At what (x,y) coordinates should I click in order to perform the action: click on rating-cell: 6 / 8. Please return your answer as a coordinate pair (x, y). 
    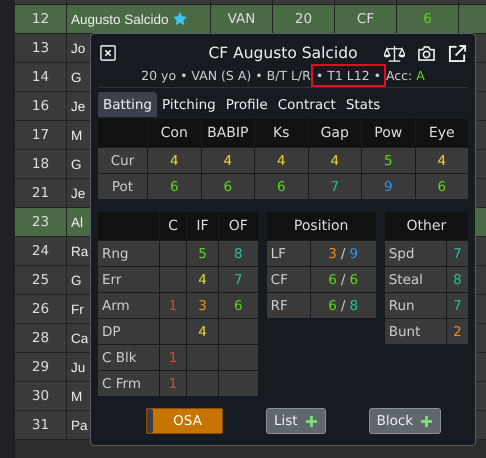
    Looking at the image, I should click on (343, 305).